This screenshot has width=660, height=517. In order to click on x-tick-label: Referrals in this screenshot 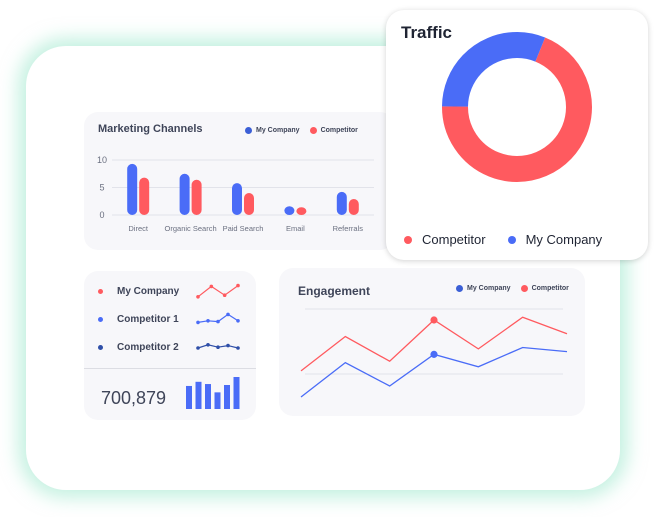, I will do `click(348, 228)`.